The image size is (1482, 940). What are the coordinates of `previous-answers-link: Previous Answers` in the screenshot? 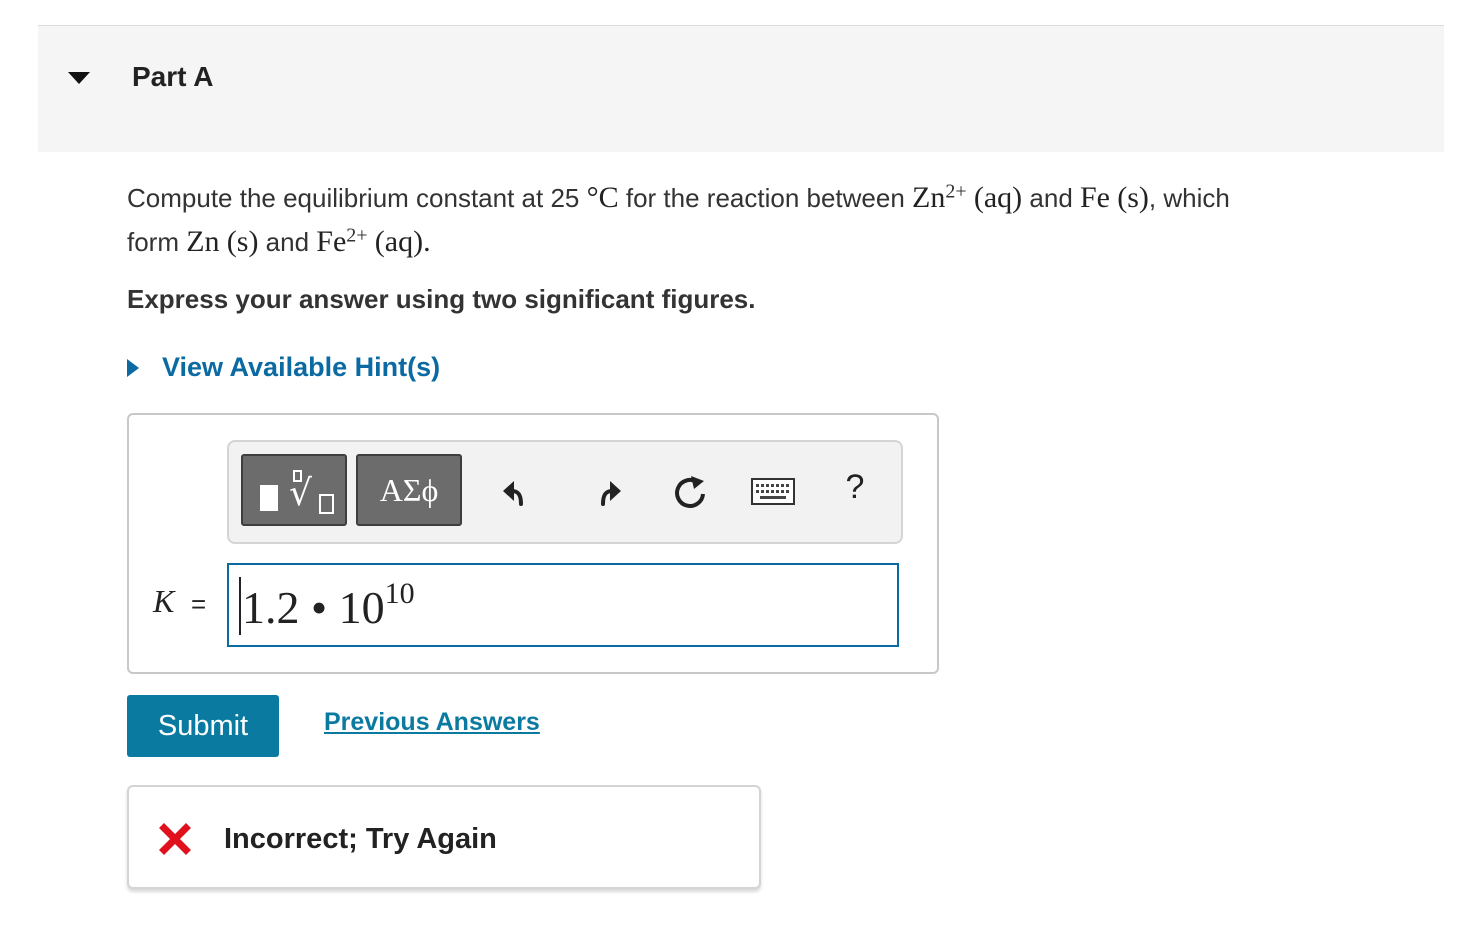 It's located at (432, 722).